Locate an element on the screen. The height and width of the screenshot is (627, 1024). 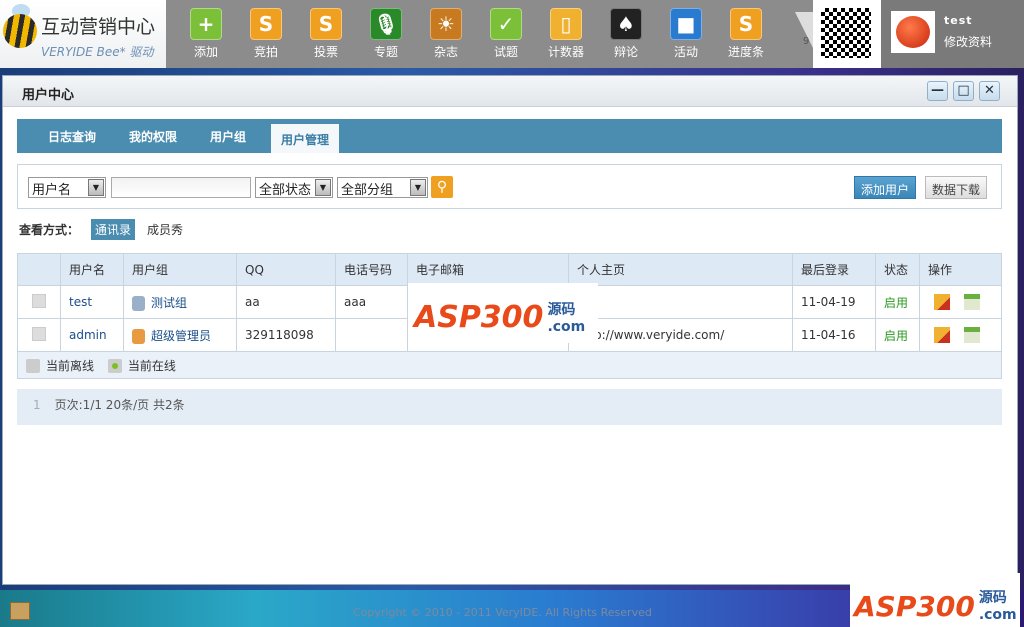
nav-item-6: ▯ 计数器 is located at coordinates (566, 34).